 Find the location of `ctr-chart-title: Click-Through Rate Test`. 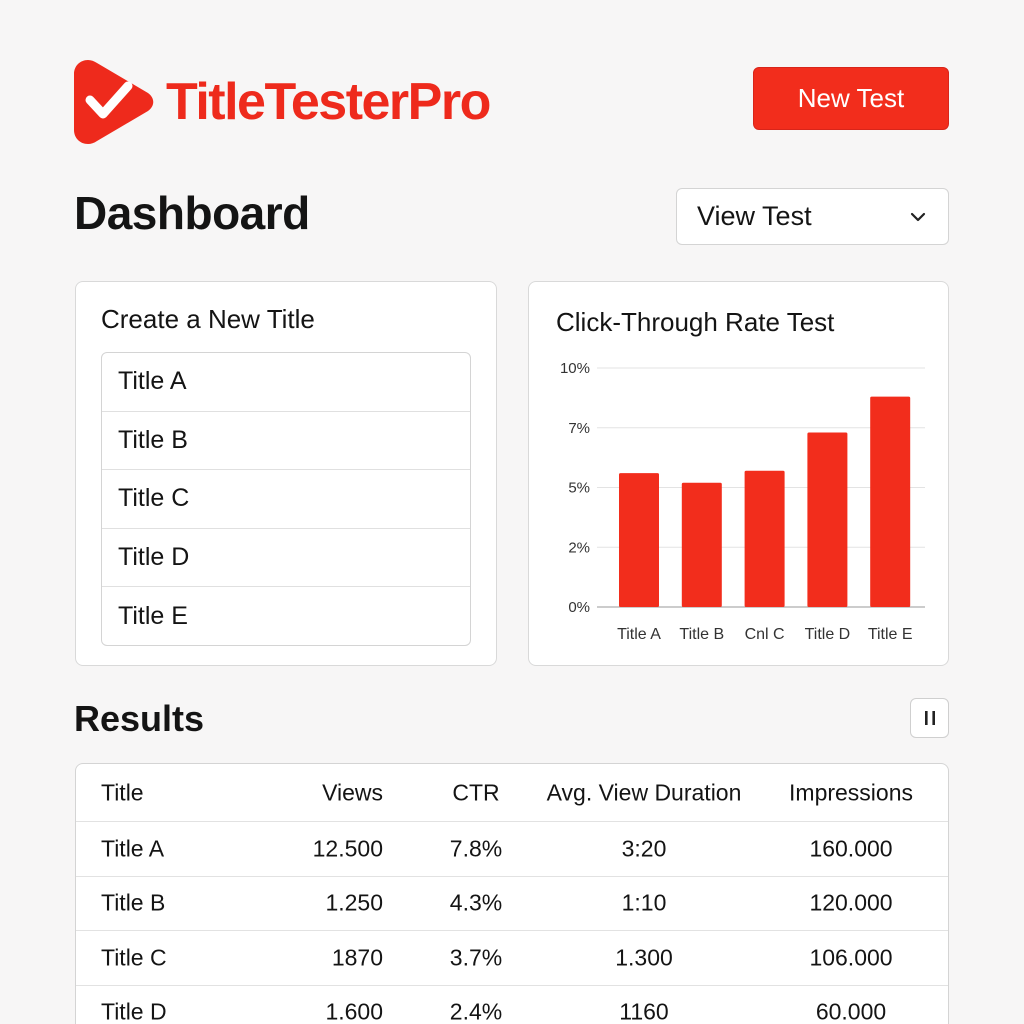

ctr-chart-title: Click-Through Rate Test is located at coordinates (695, 322).